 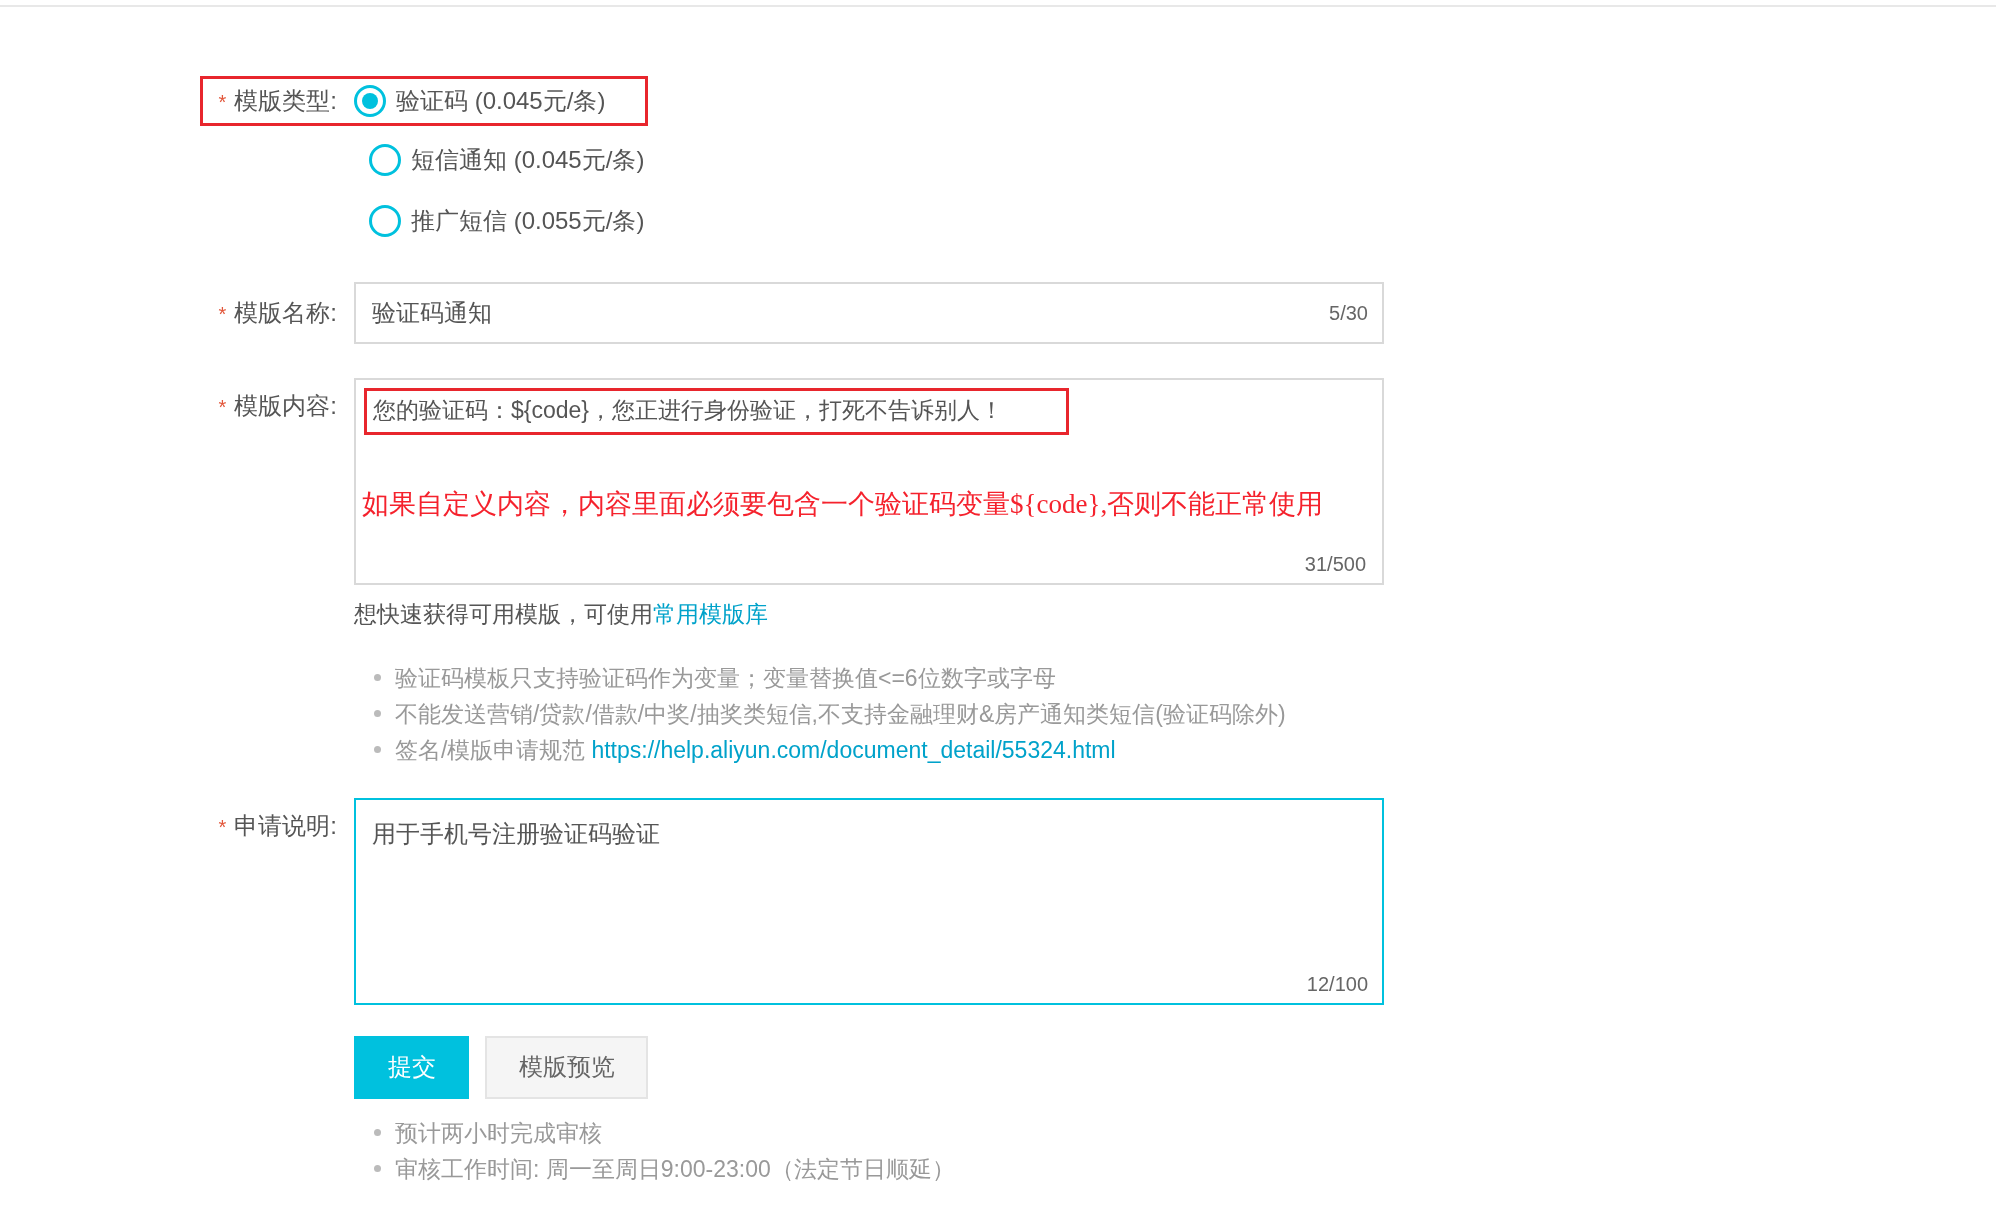 I want to click on content-textarea: 您的验证码：${code}，您正进行身份验证，打死不告诉别人！ 31/500 如果自定义内容，内容里面必须要包含一个验证码变量${code},否则不能正常使用, so click(x=869, y=481).